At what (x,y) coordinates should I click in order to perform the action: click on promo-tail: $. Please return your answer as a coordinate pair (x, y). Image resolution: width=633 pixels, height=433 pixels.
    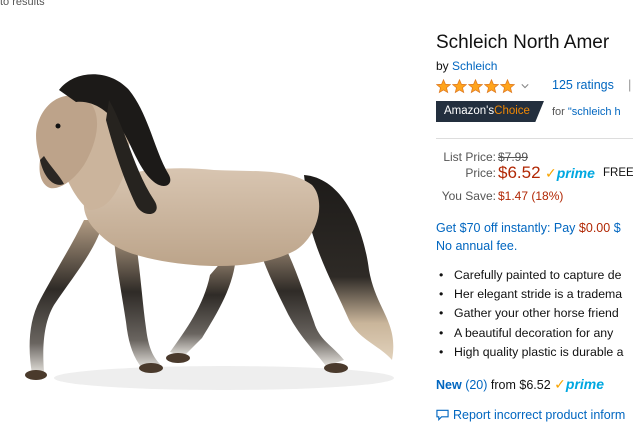
    Looking at the image, I should click on (617, 228).